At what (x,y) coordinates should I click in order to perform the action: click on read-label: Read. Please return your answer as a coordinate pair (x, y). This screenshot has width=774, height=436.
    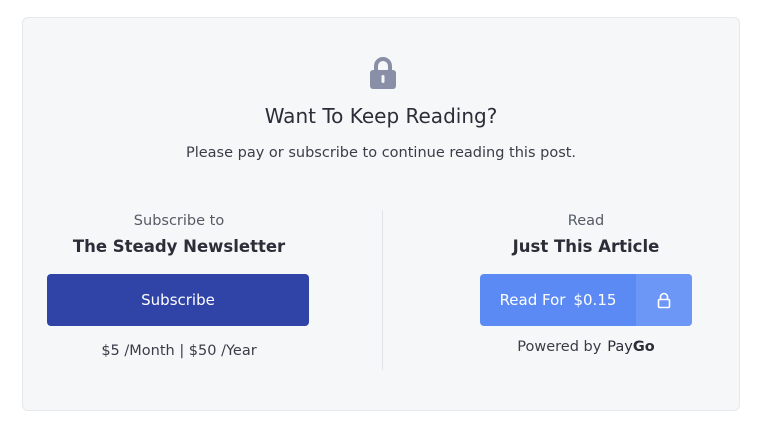
    Looking at the image, I should click on (586, 221).